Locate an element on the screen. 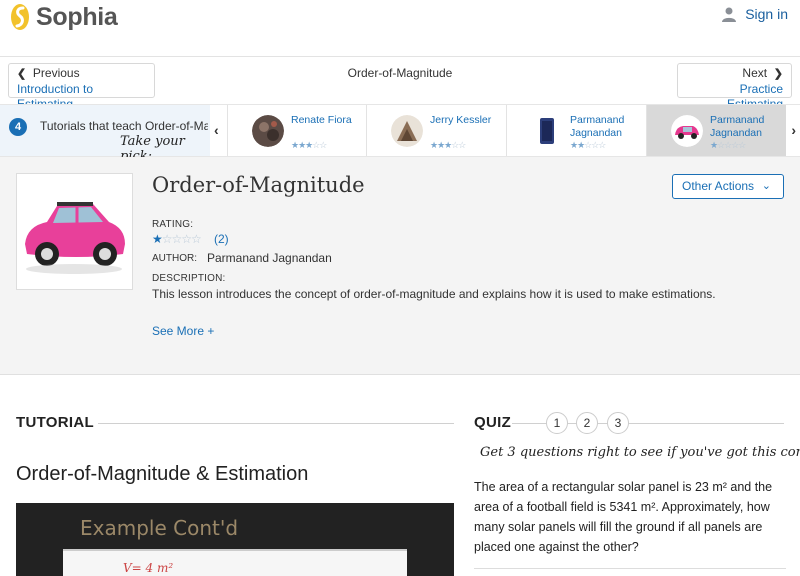 Image resolution: width=800 pixels, height=576 pixels. tutorial-heading: TUTORIAL is located at coordinates (55, 422).